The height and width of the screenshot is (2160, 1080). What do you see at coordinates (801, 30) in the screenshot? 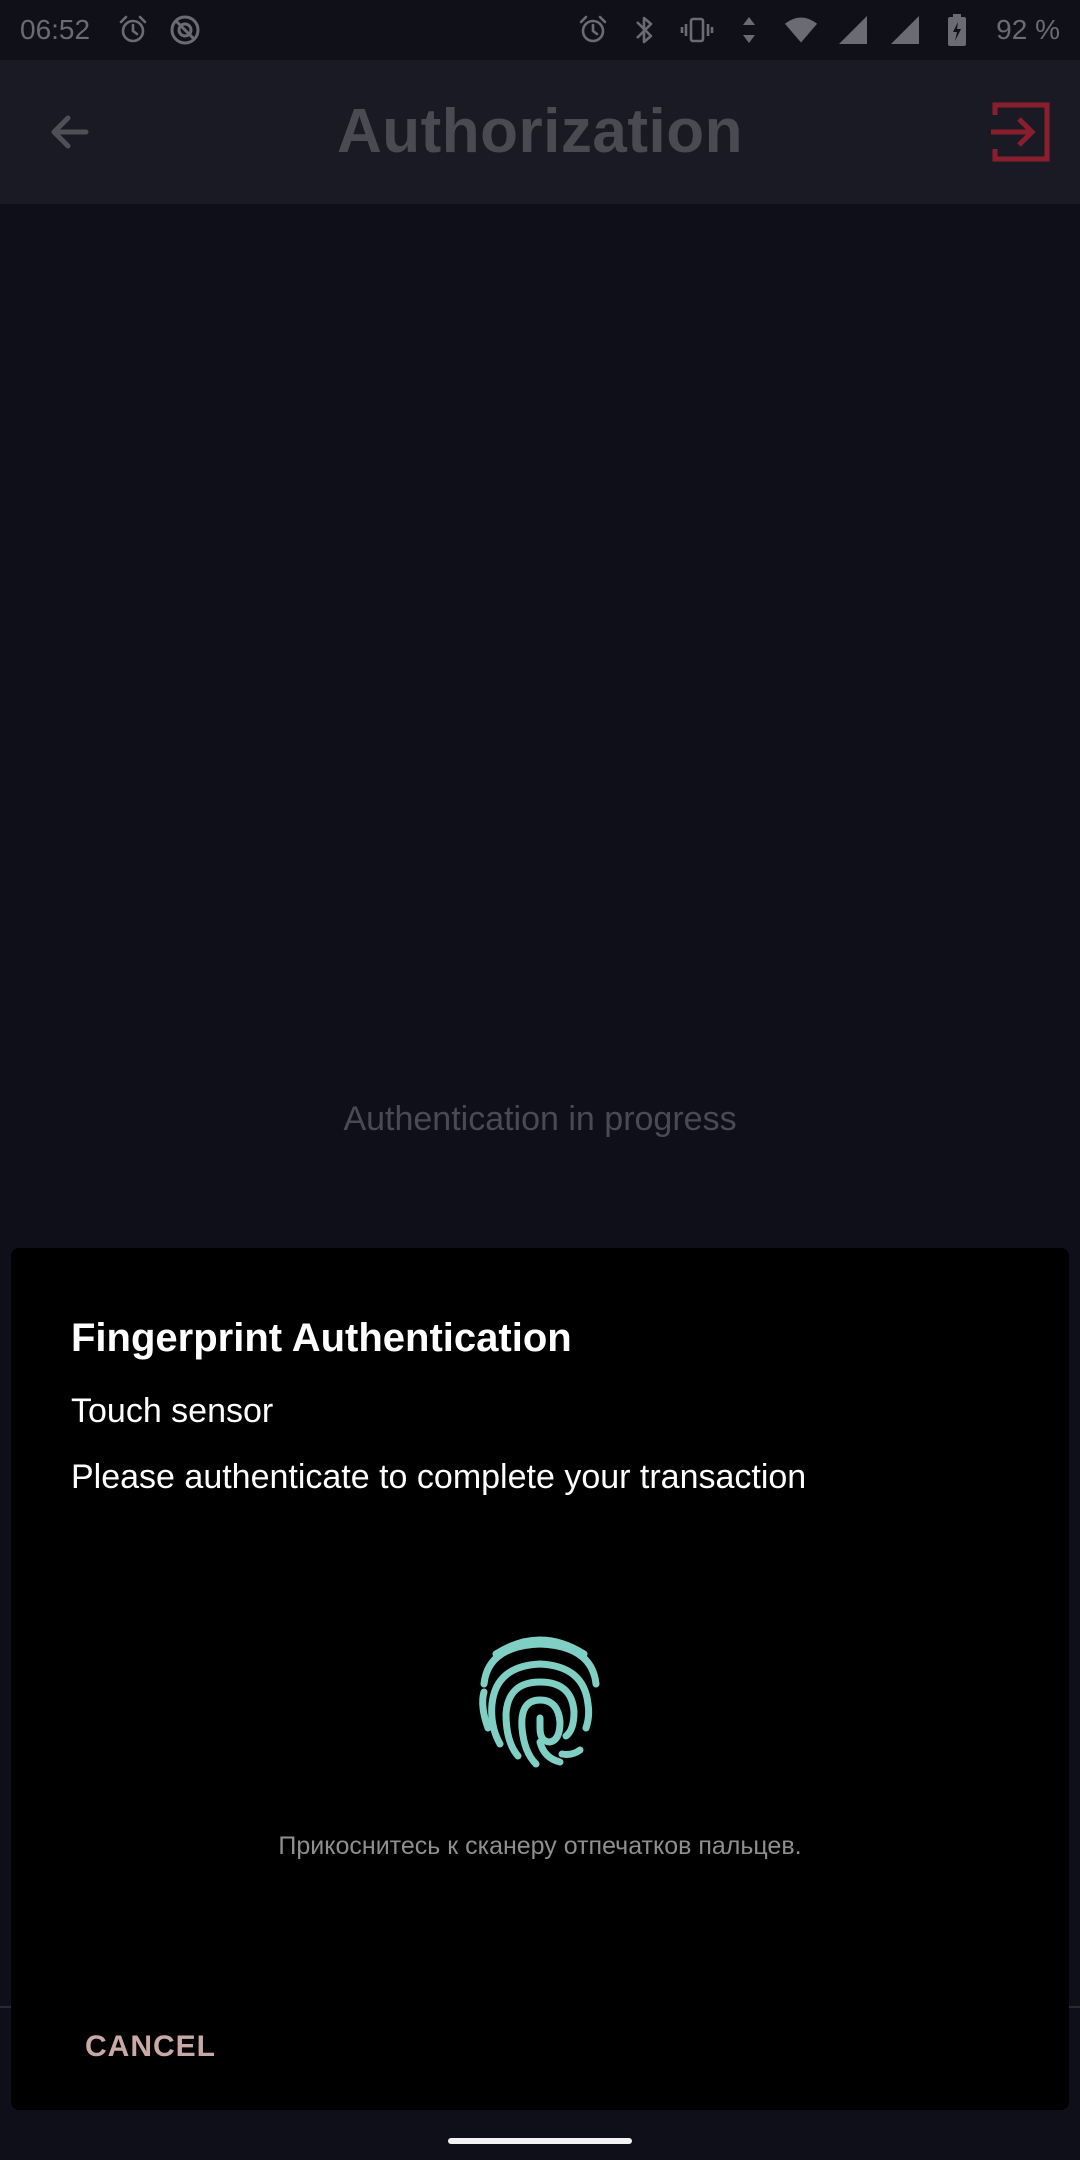
I see `wifi-icon` at bounding box center [801, 30].